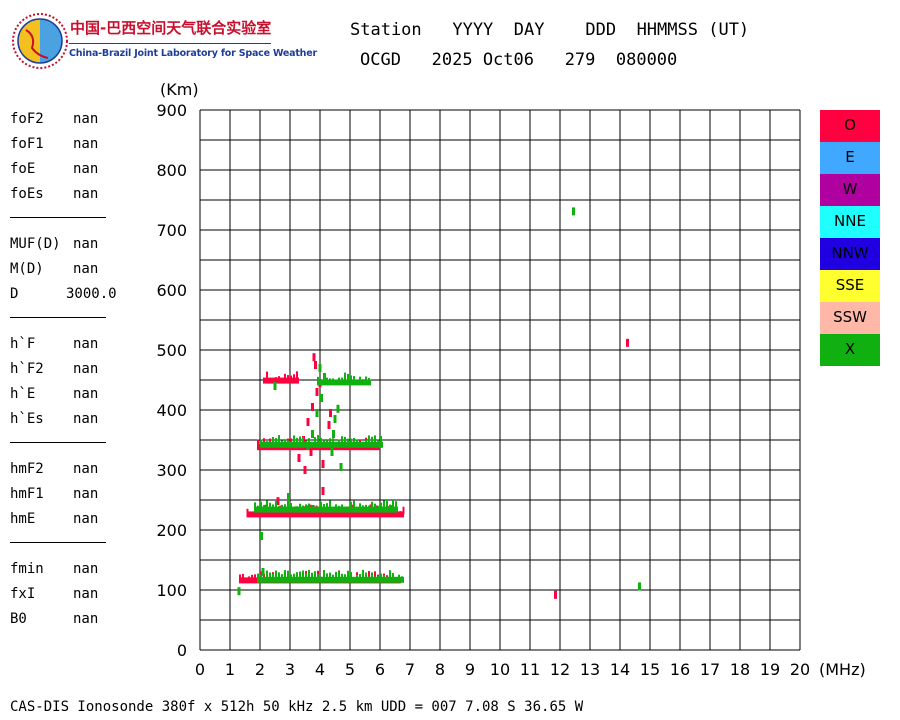  What do you see at coordinates (410, 669) in the screenshot?
I see `x-tick-label: 7` at bounding box center [410, 669].